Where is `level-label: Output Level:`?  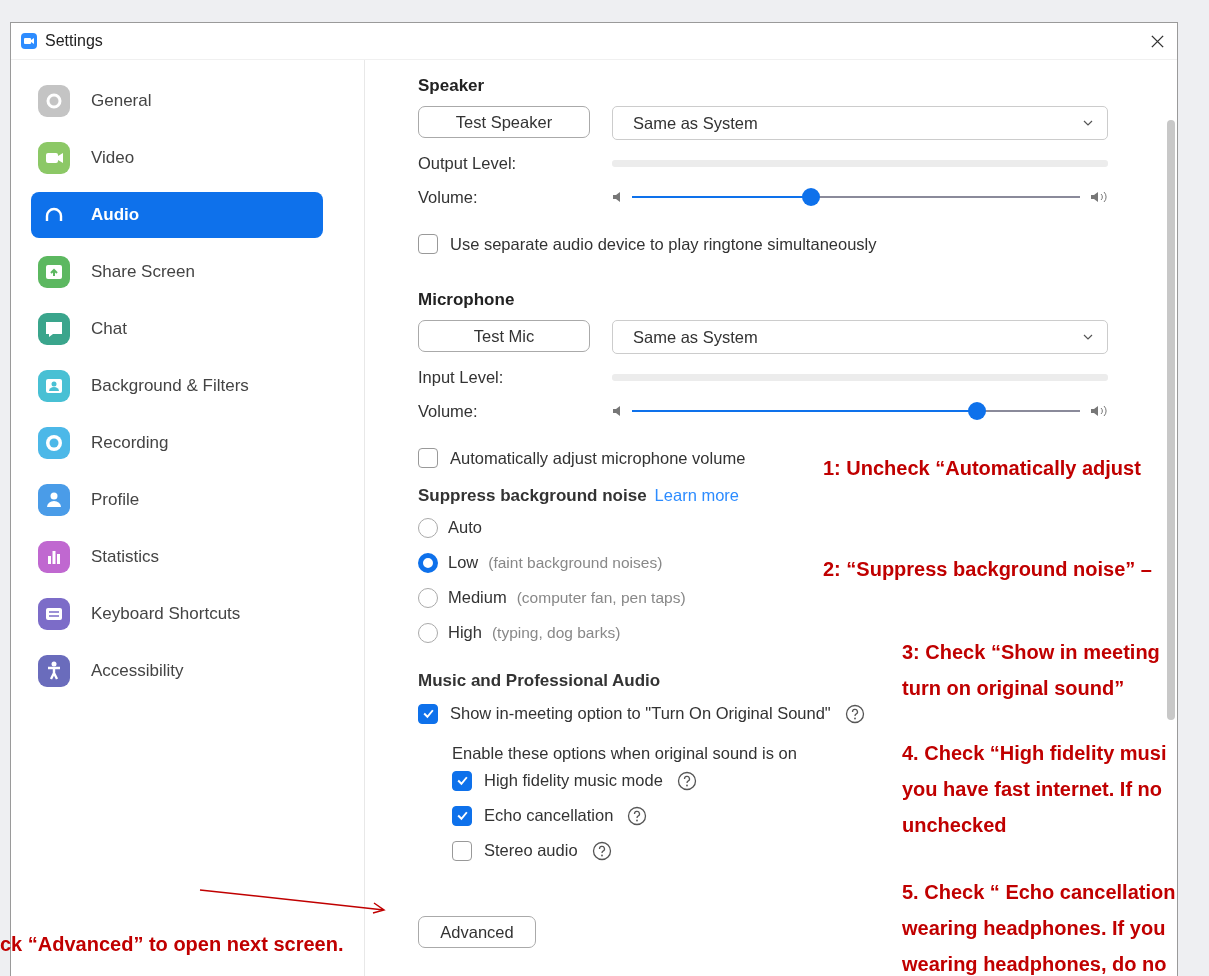
level-label: Output Level: is located at coordinates (468, 163).